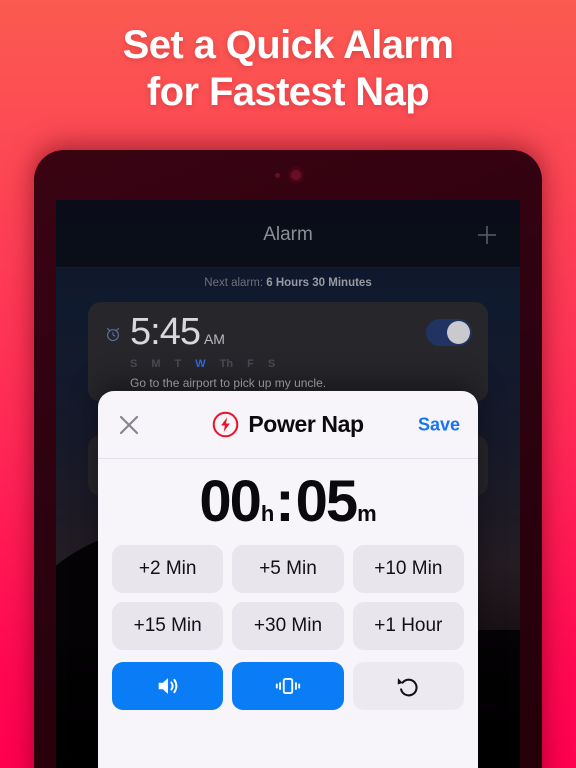 This screenshot has height=768, width=576. I want to click on speaker-sound-icon, so click(168, 686).